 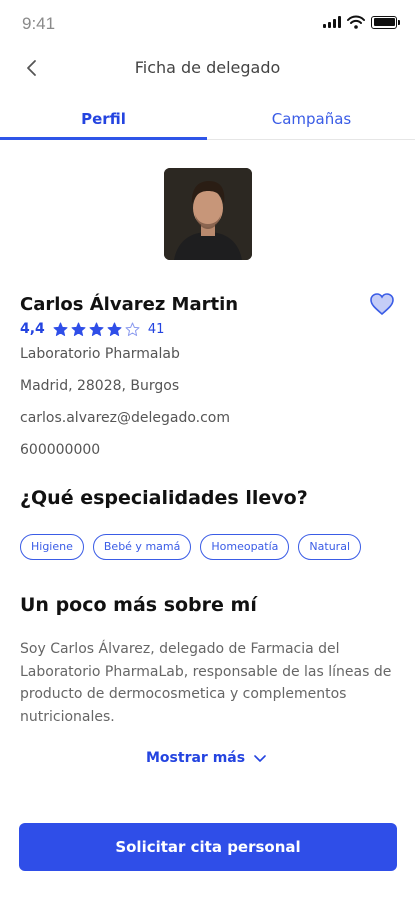 I want to click on avatar-image, so click(x=208, y=214).